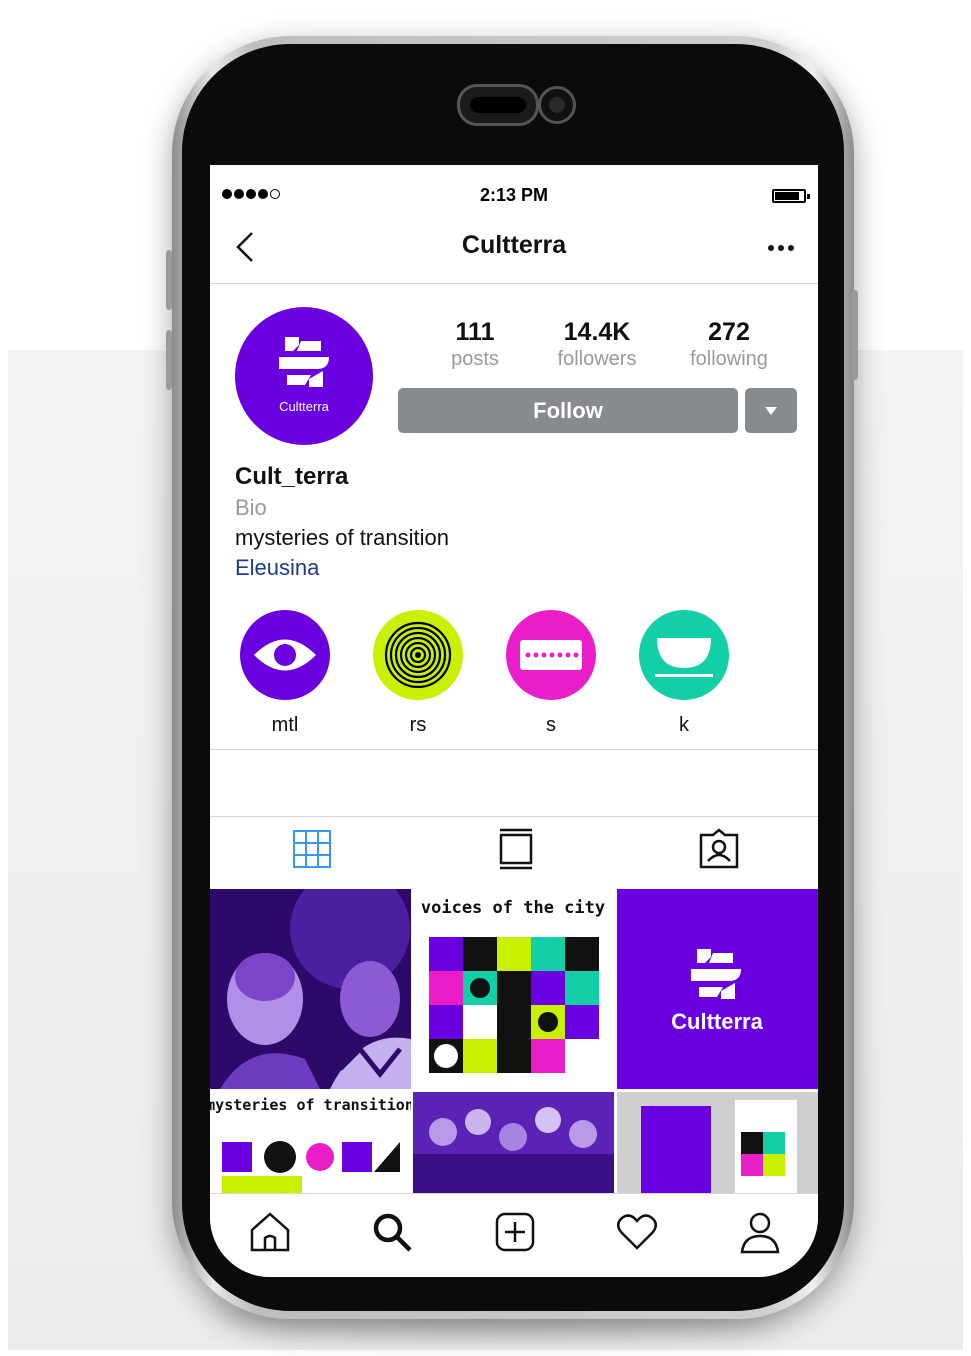 The height and width of the screenshot is (1356, 971). I want to click on power-button, so click(855, 335).